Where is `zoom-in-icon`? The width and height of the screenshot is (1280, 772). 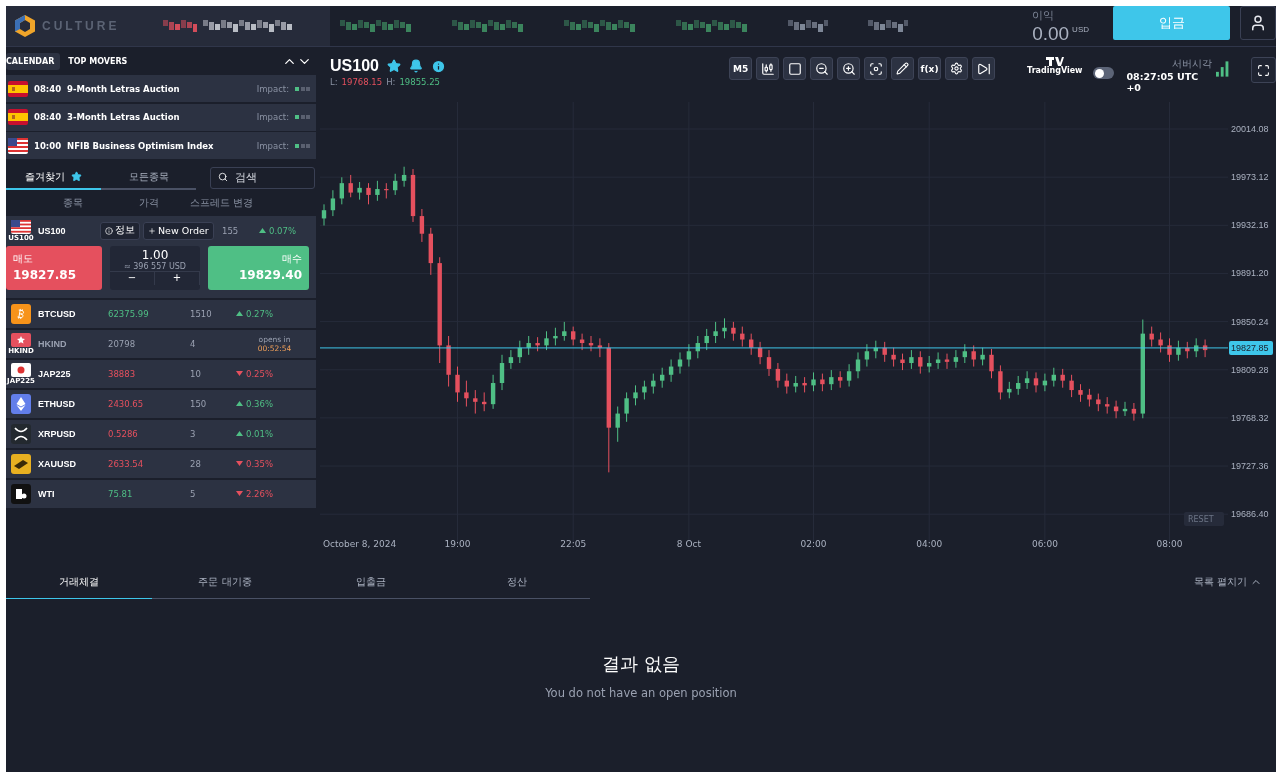
zoom-in-icon is located at coordinates (848, 68).